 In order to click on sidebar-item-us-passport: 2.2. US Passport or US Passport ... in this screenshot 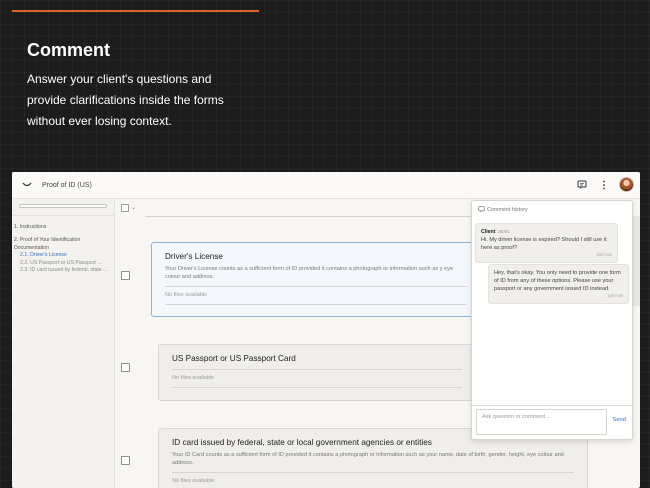, I will do `click(64, 263)`.